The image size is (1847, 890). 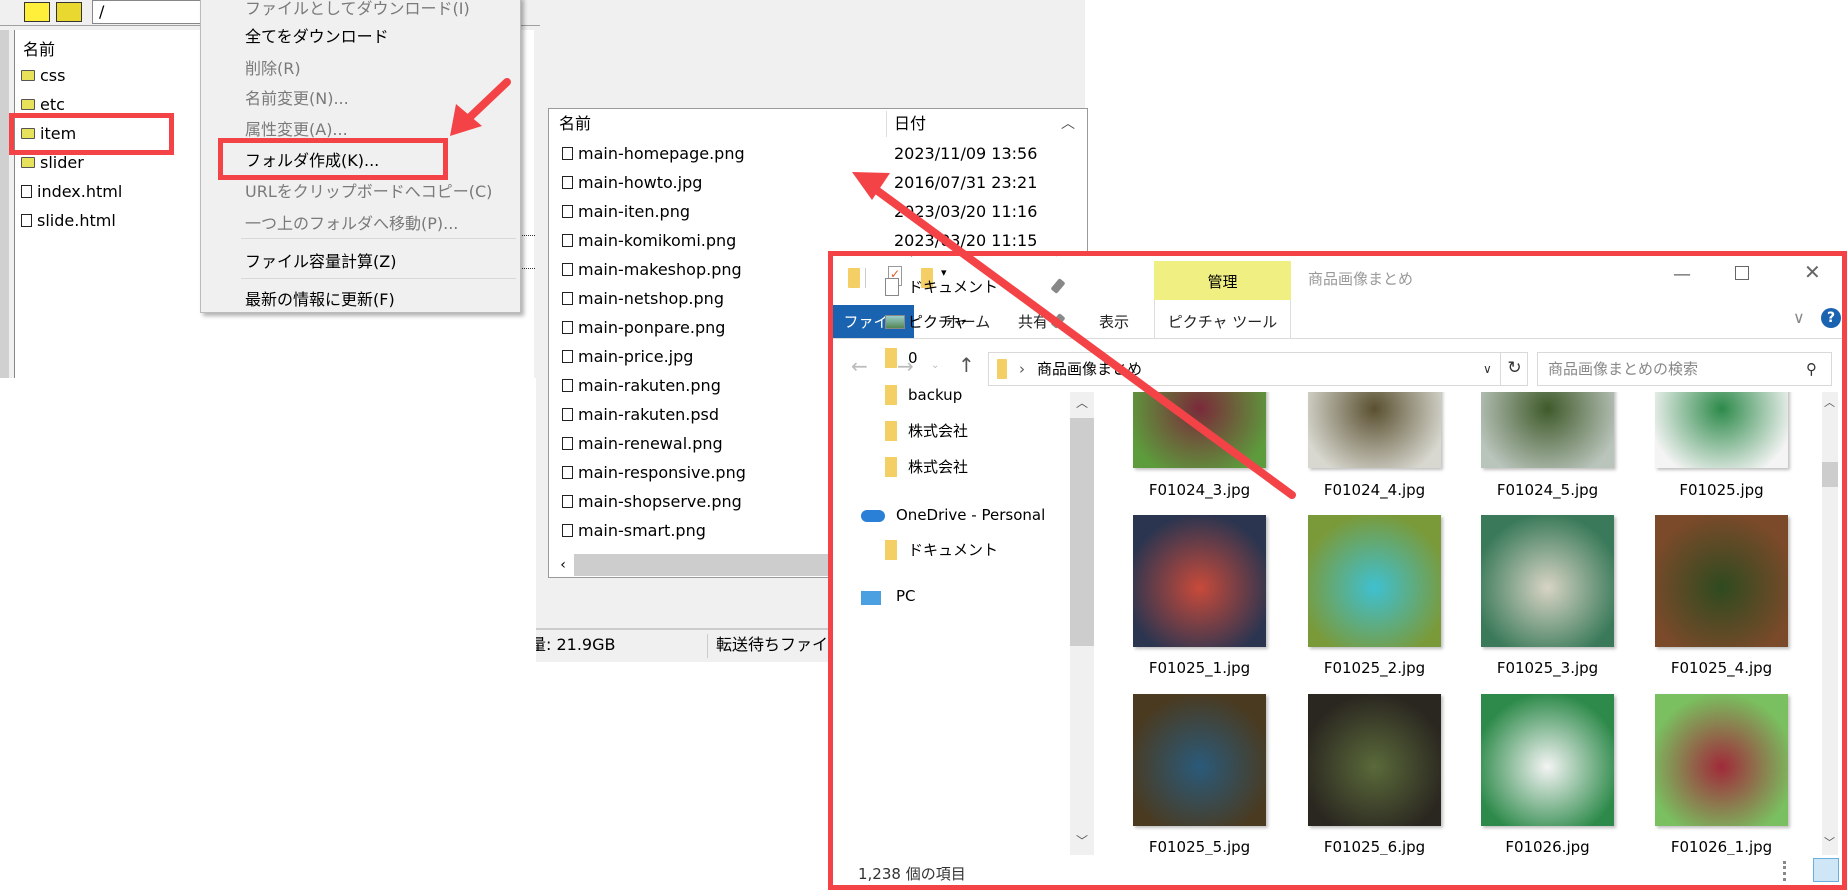 I want to click on arrow-from-explorer, so click(x=1074, y=335).